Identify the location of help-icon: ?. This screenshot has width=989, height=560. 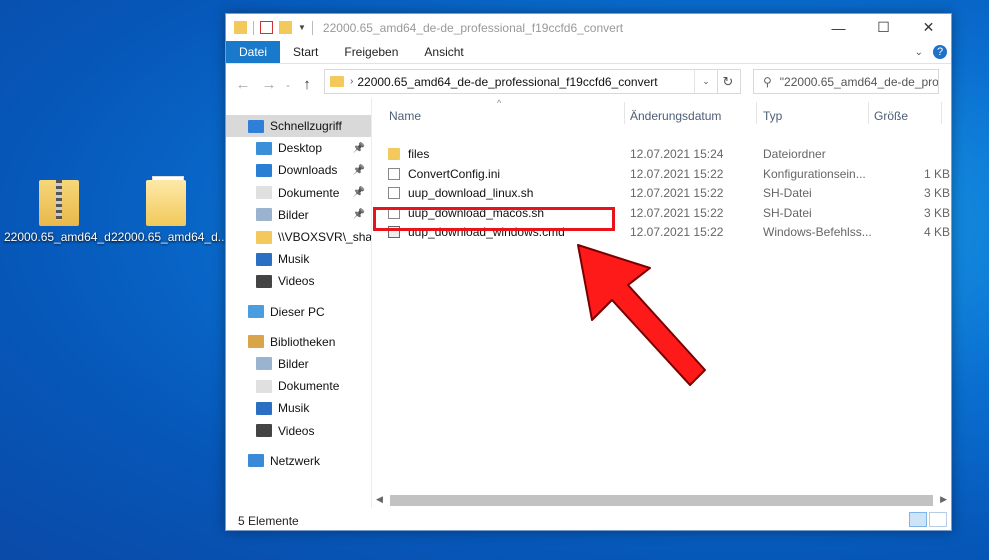
(940, 52).